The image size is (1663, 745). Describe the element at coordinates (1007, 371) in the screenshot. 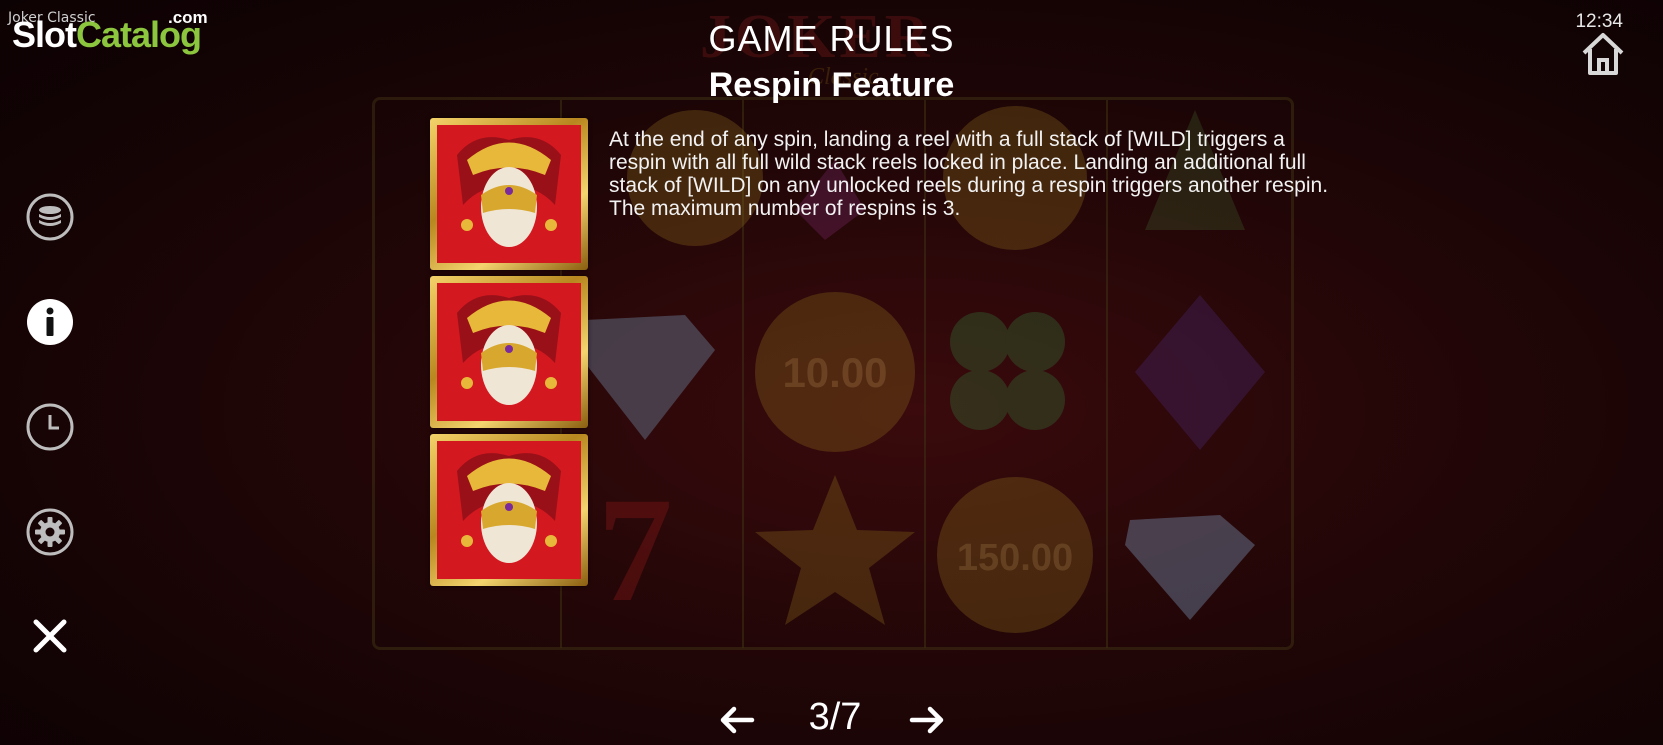

I see `clover-symbol` at that location.